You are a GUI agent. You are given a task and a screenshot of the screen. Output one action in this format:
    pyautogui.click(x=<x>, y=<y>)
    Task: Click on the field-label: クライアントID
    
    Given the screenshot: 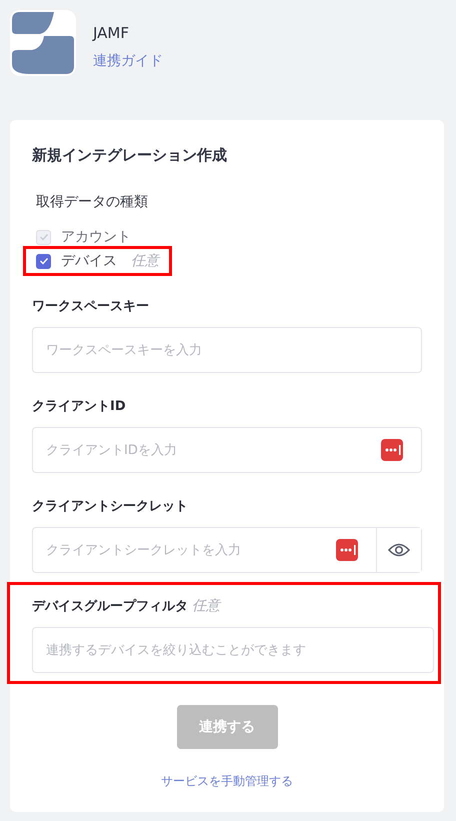 What is the action you would take?
    pyautogui.click(x=79, y=406)
    